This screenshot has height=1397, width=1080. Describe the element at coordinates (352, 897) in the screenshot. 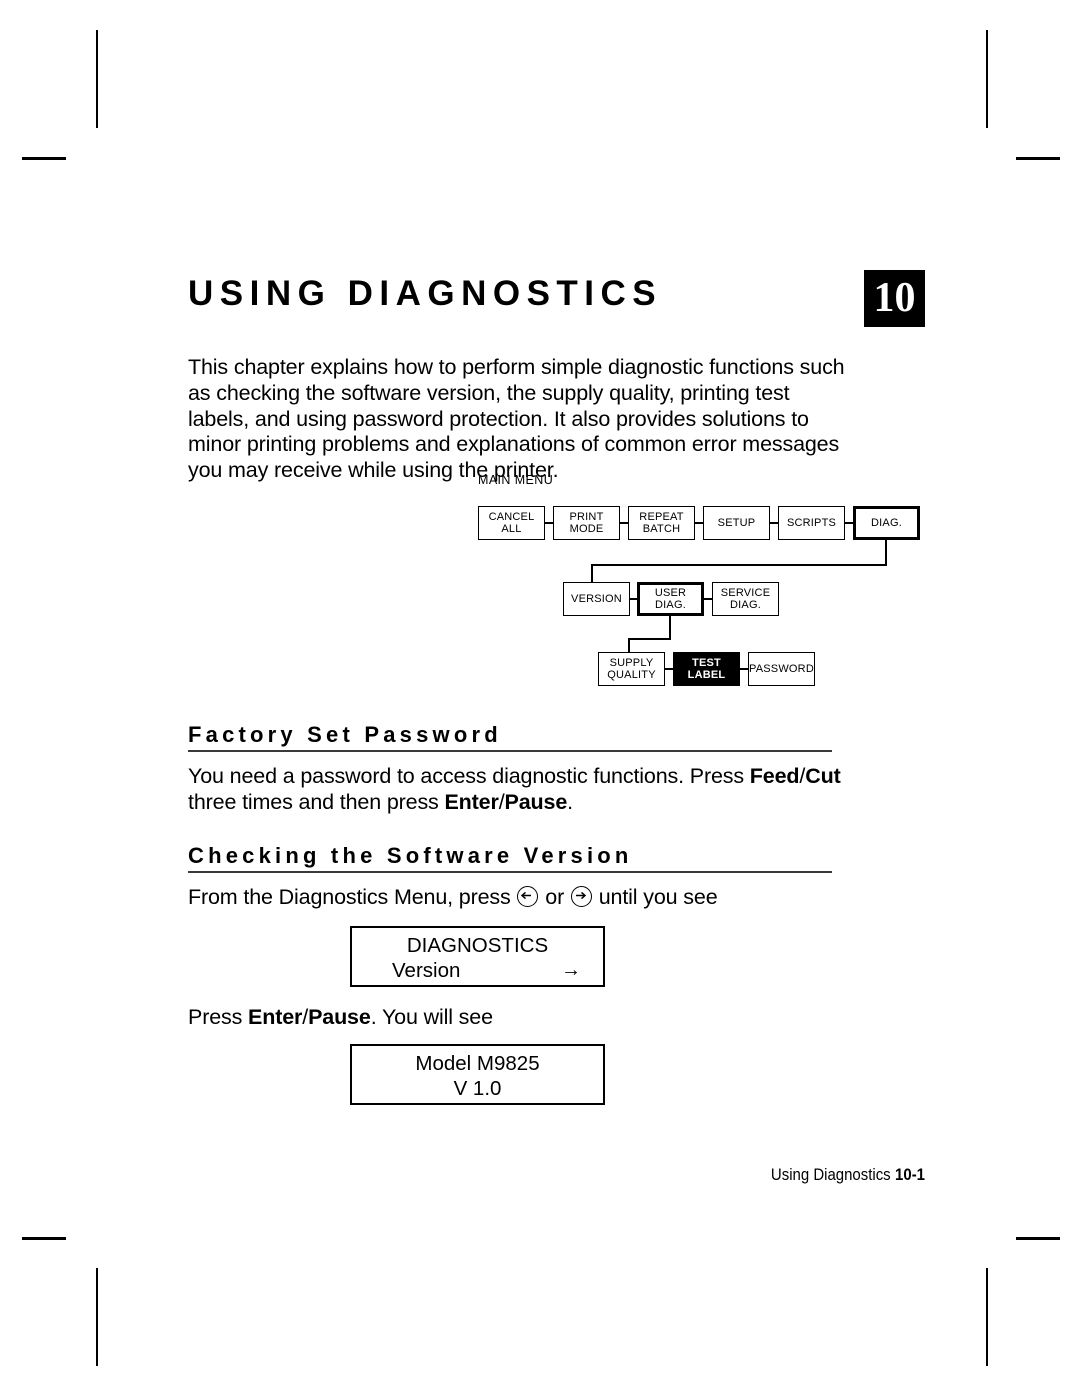

I see `body-text-fragment: From the Diagnostics Menu, press` at that location.